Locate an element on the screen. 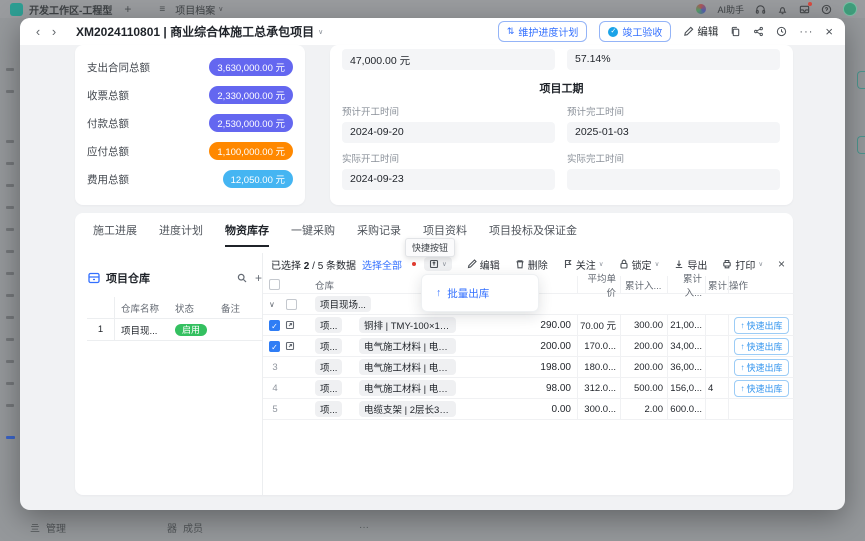  collapse-chevron-icon: ∨ is located at coordinates (275, 304).